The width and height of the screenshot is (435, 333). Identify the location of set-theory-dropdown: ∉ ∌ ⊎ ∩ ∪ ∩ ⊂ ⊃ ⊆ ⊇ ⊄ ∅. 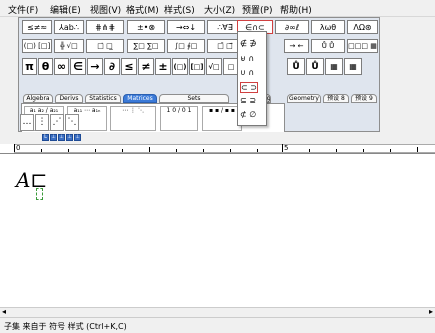
(252, 78).